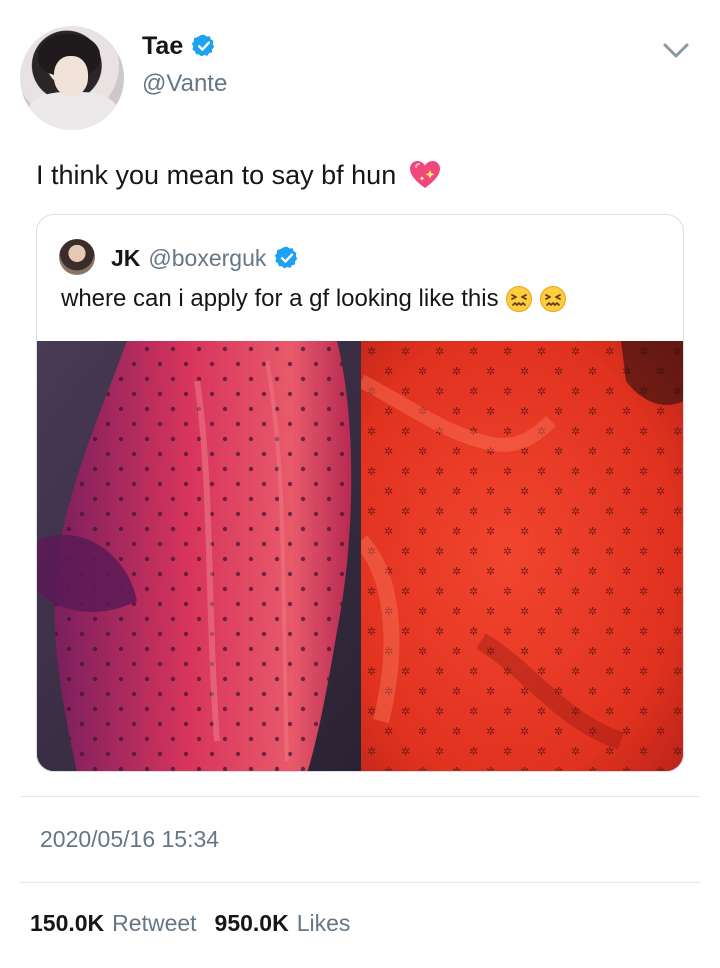 This screenshot has width=720, height=968. I want to click on author-handle: @Vante, so click(184, 84).